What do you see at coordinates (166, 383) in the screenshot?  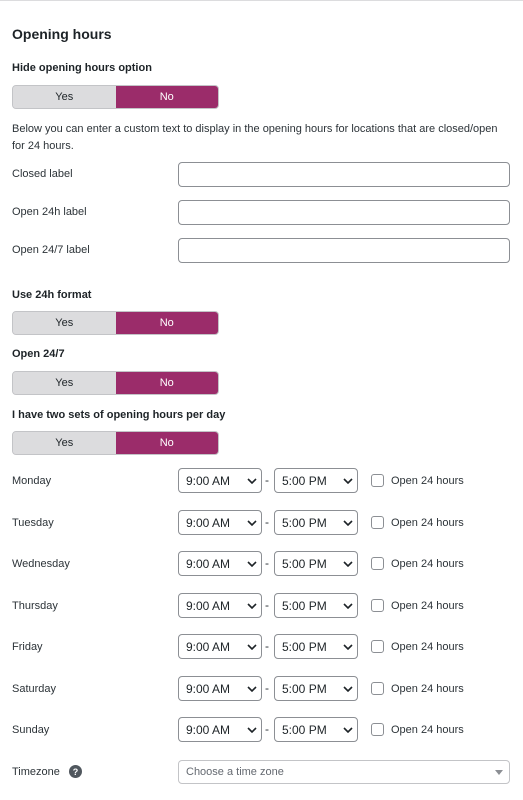 I see `open247-no: No` at bounding box center [166, 383].